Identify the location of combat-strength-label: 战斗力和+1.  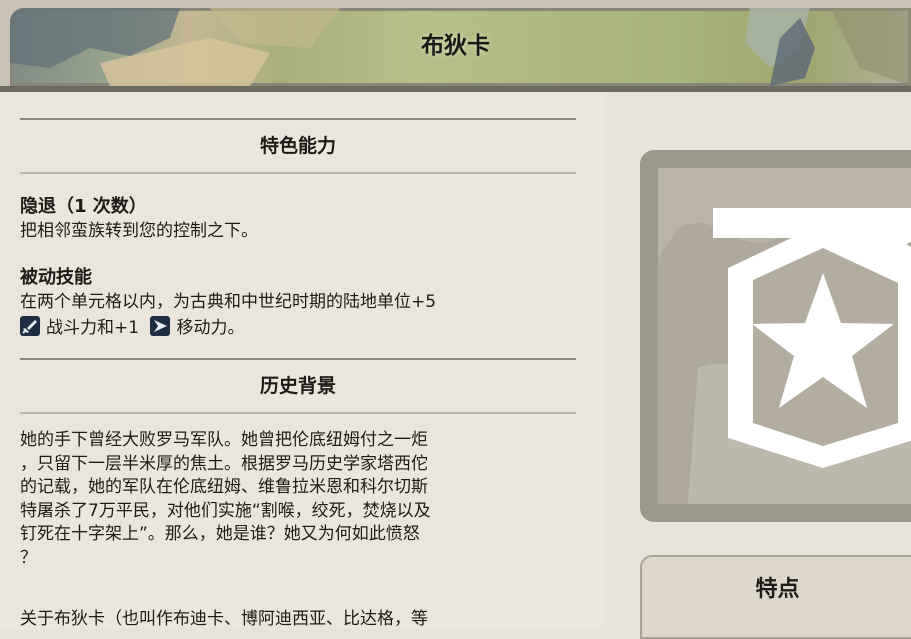
(93, 328).